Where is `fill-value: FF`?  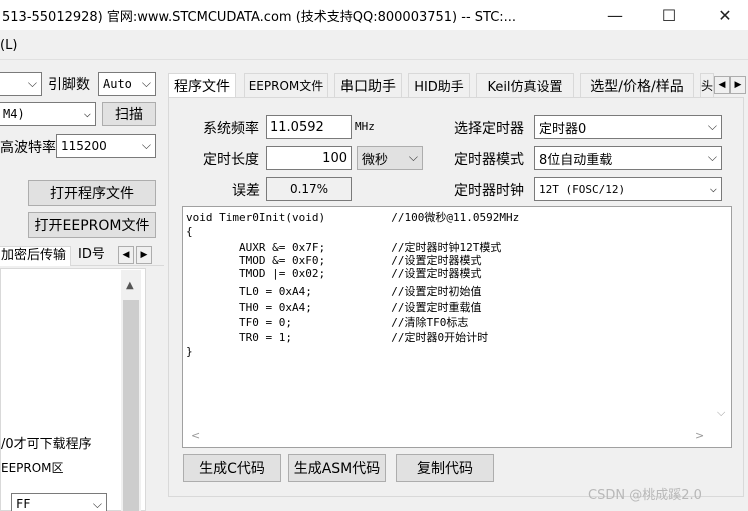
fill-value: FF is located at coordinates (23, 504).